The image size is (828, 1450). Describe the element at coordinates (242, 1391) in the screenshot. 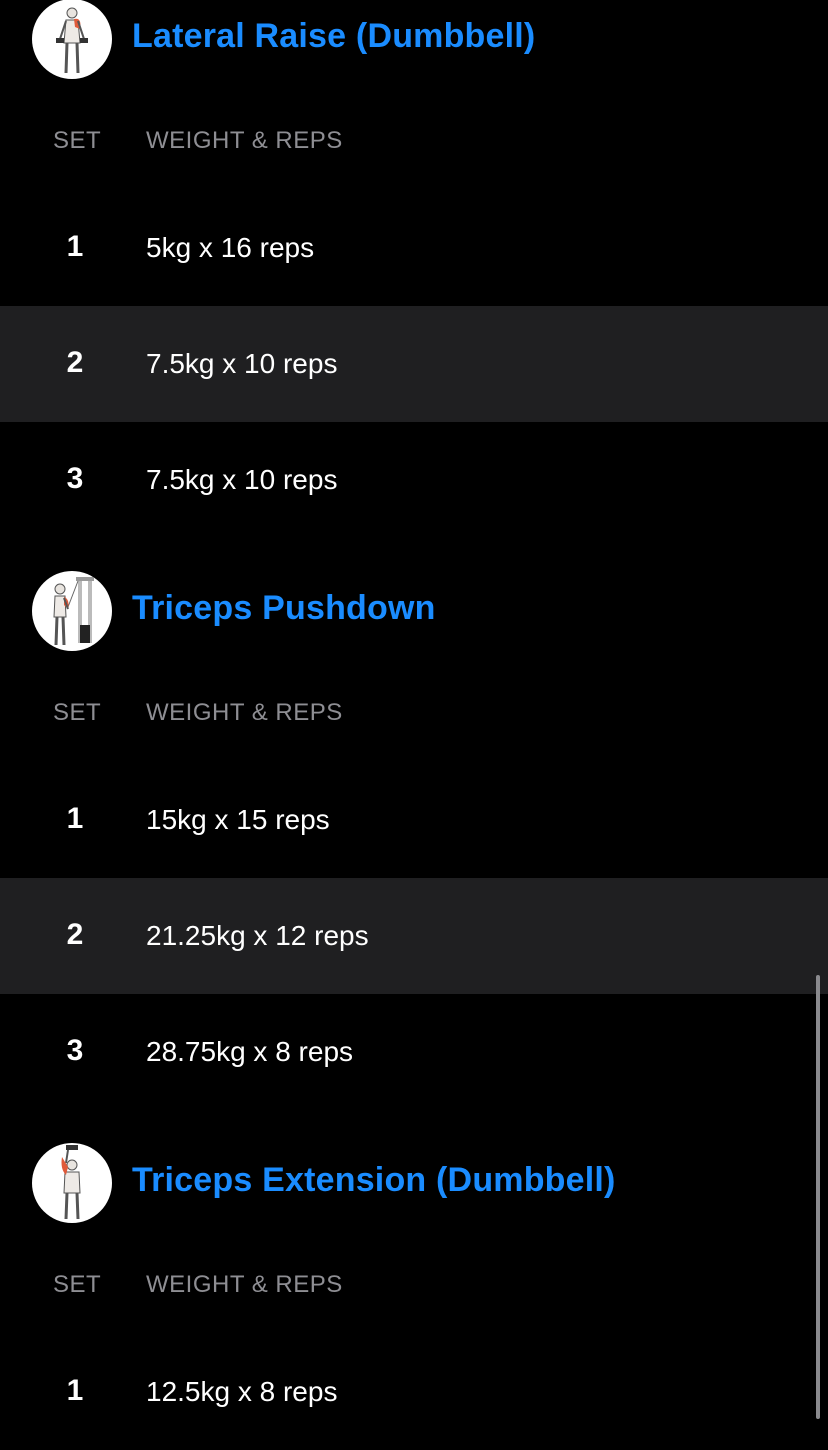

I see `set-weight-reps: 12.5kg x 8 reps` at that location.